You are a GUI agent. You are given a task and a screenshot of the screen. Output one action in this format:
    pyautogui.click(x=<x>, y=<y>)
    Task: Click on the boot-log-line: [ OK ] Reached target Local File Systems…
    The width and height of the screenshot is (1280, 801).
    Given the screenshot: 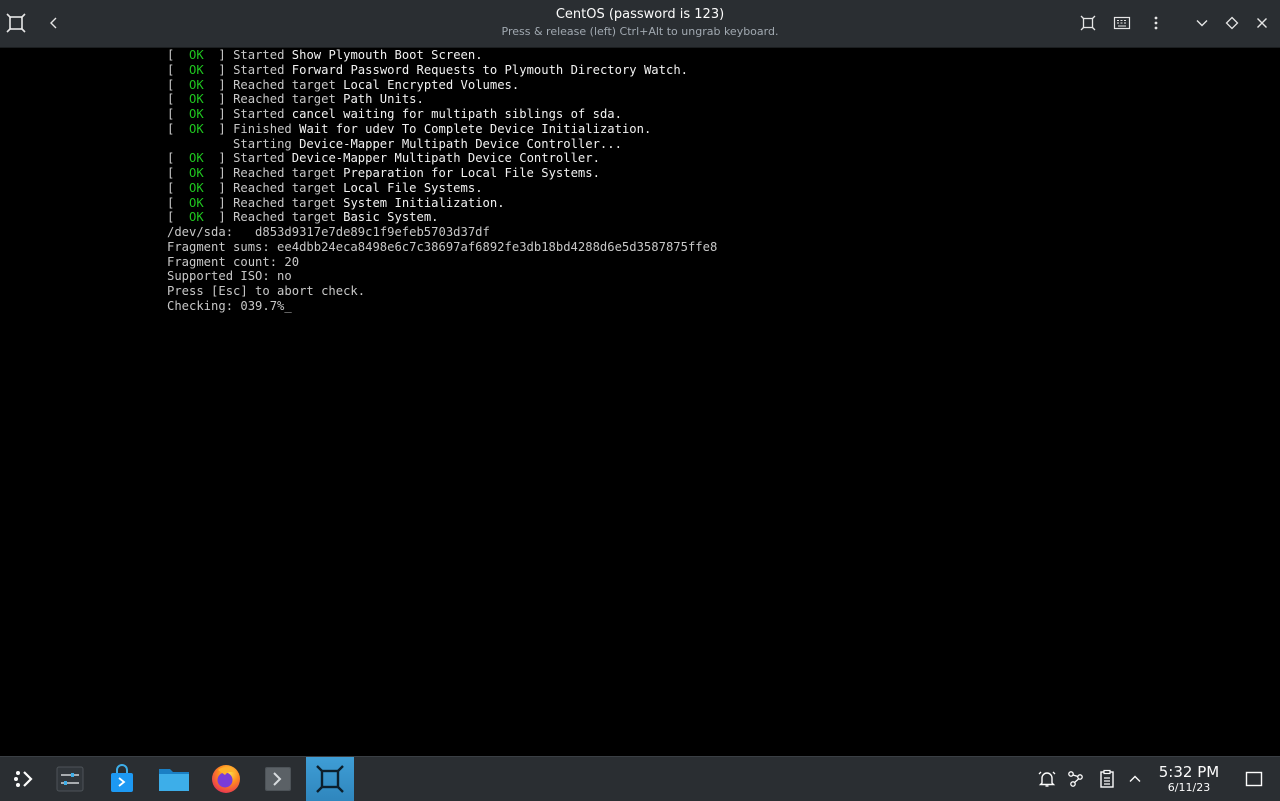 What is the action you would take?
    pyautogui.click(x=442, y=188)
    